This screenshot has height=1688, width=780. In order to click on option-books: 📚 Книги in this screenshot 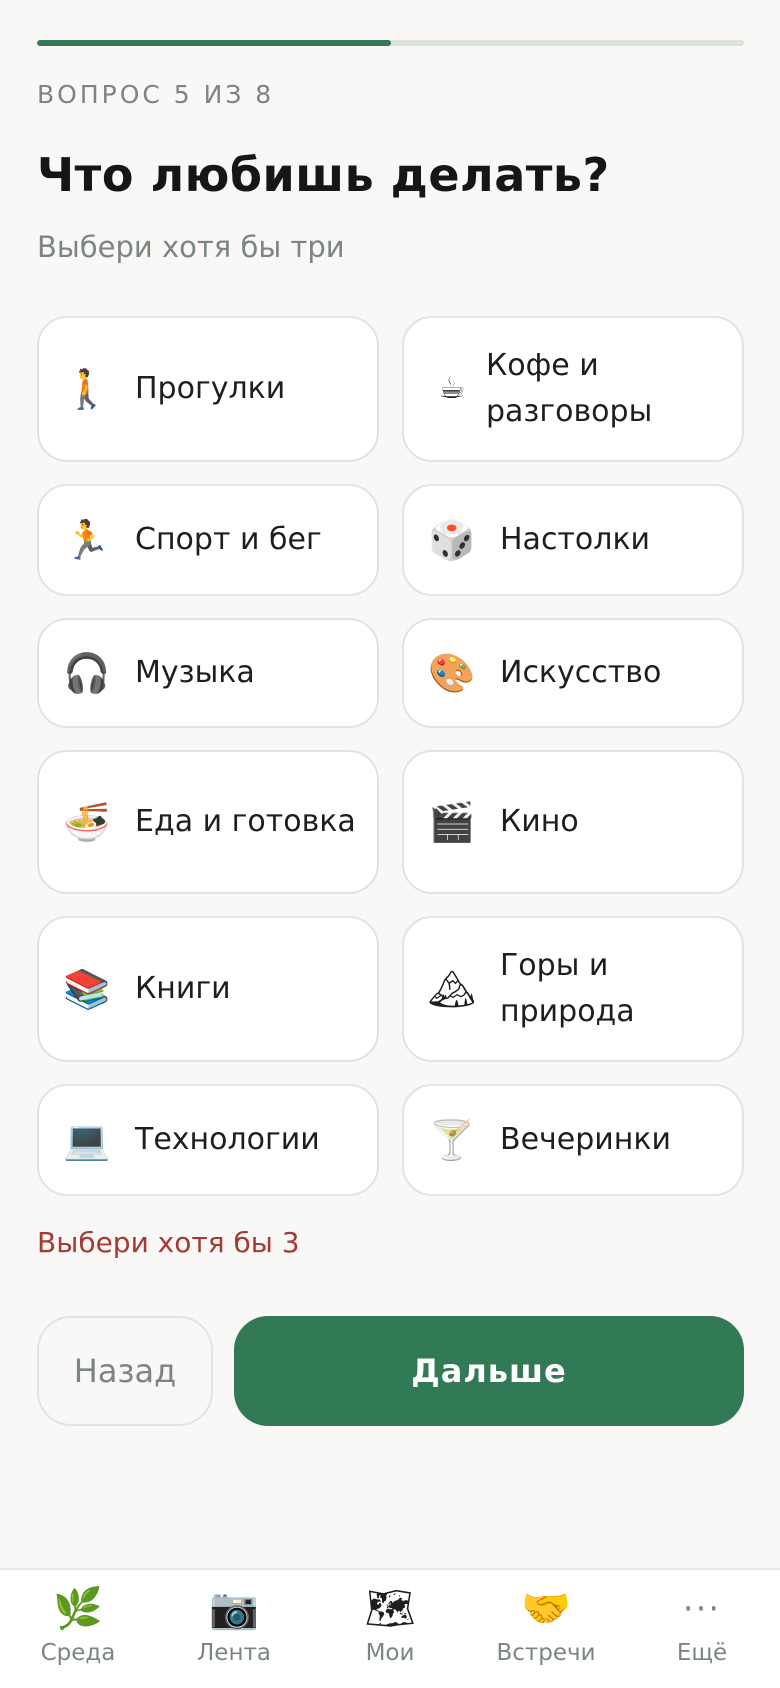, I will do `click(208, 989)`.